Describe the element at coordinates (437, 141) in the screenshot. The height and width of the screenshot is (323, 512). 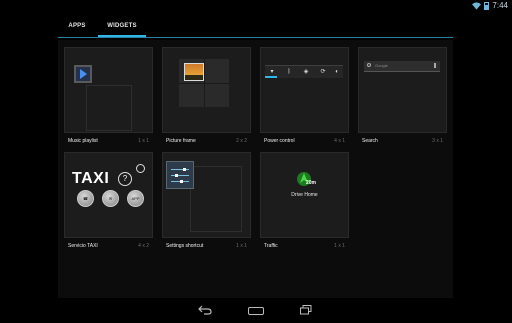
I see `widget-size: 3 x 1` at that location.